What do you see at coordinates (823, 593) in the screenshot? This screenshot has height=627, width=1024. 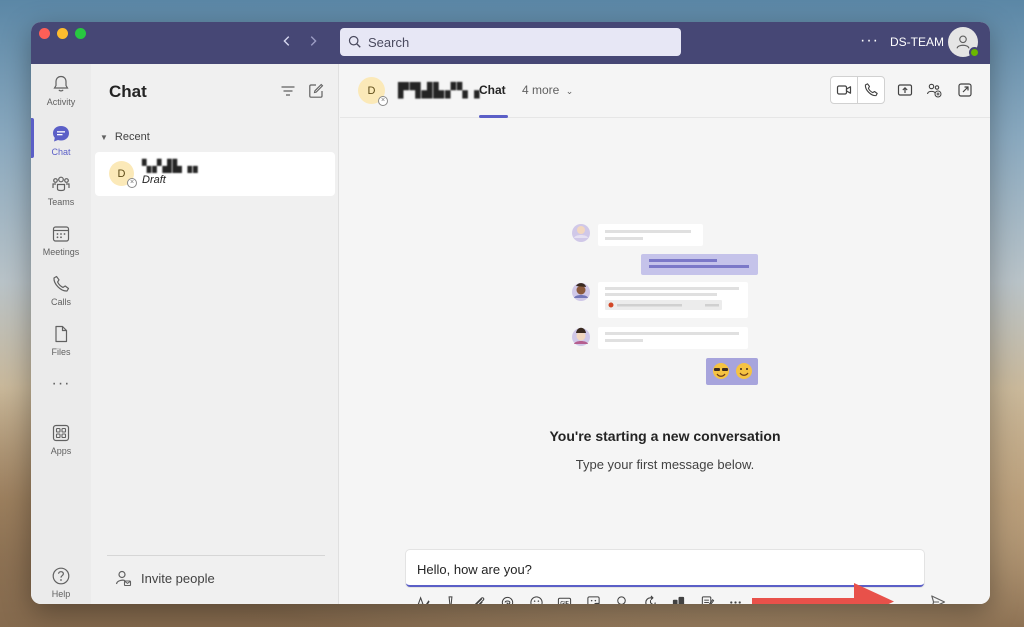 I see `annotation-arrow` at bounding box center [823, 593].